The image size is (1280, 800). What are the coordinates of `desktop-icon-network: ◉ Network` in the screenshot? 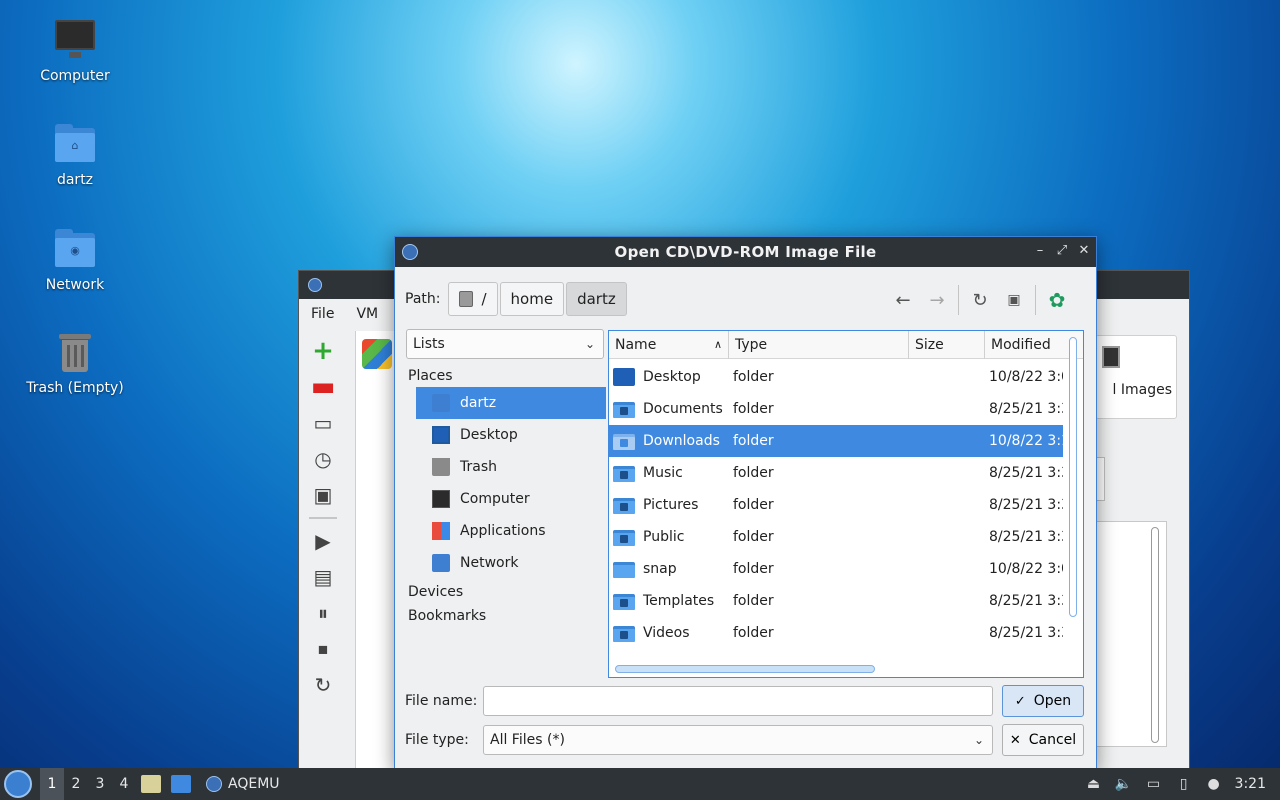 It's located at (75, 260).